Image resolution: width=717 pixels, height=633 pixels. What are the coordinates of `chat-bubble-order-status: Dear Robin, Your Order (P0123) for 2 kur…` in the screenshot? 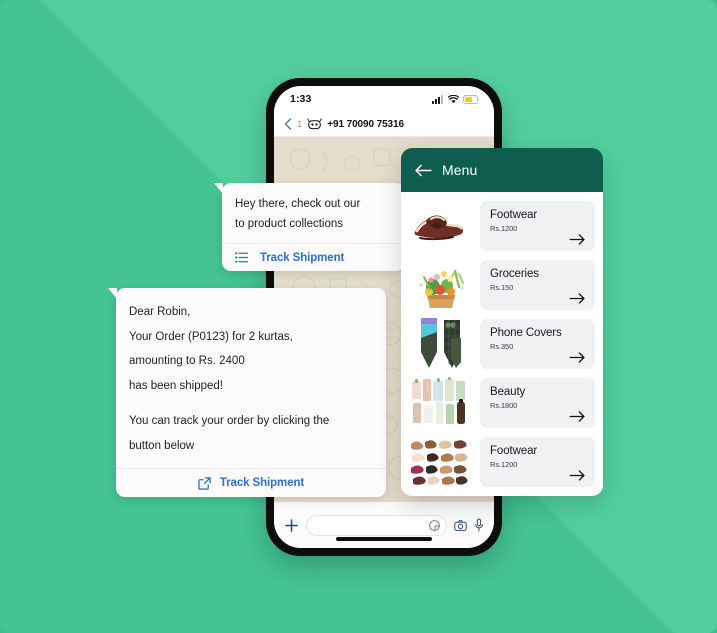 It's located at (247, 392).